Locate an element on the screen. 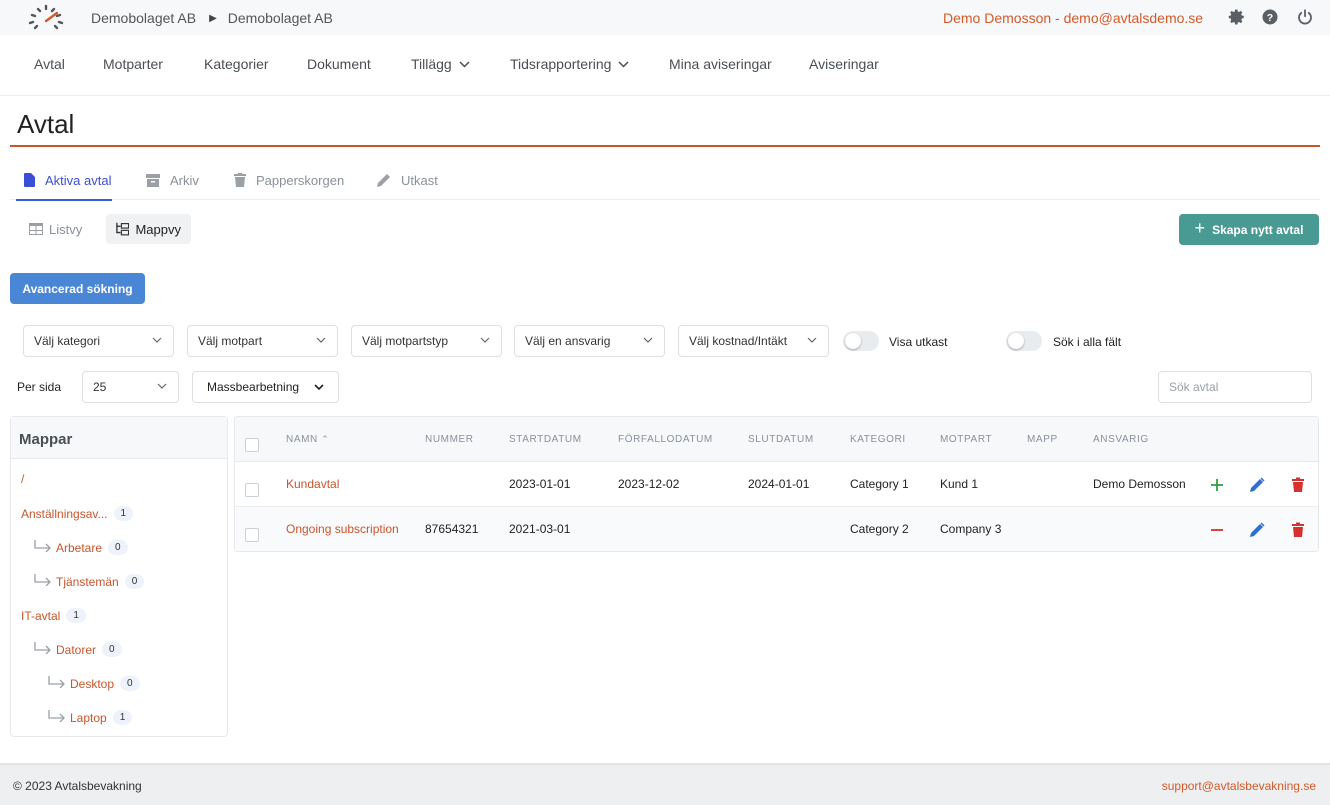  tab-utkast: Utkast is located at coordinates (407, 180).